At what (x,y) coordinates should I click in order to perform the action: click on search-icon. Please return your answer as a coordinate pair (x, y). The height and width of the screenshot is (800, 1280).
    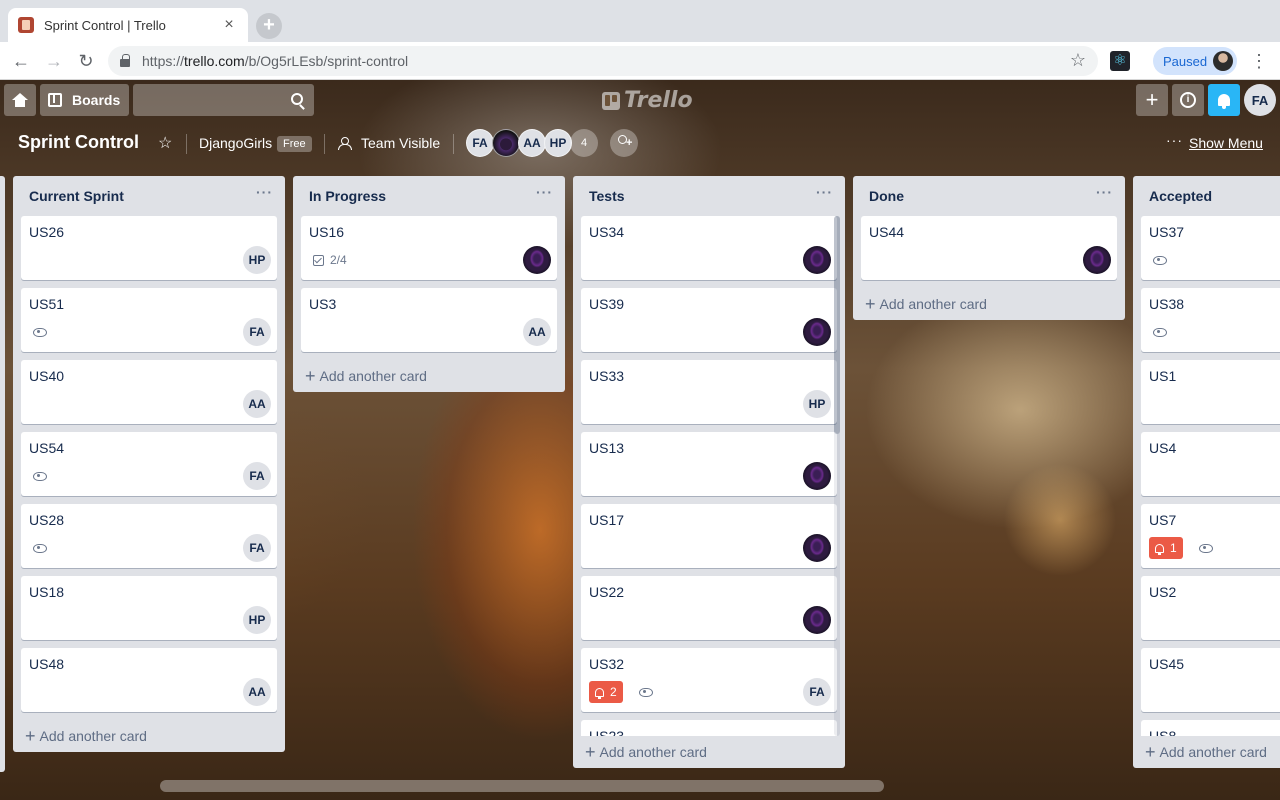
    Looking at the image, I should click on (297, 99).